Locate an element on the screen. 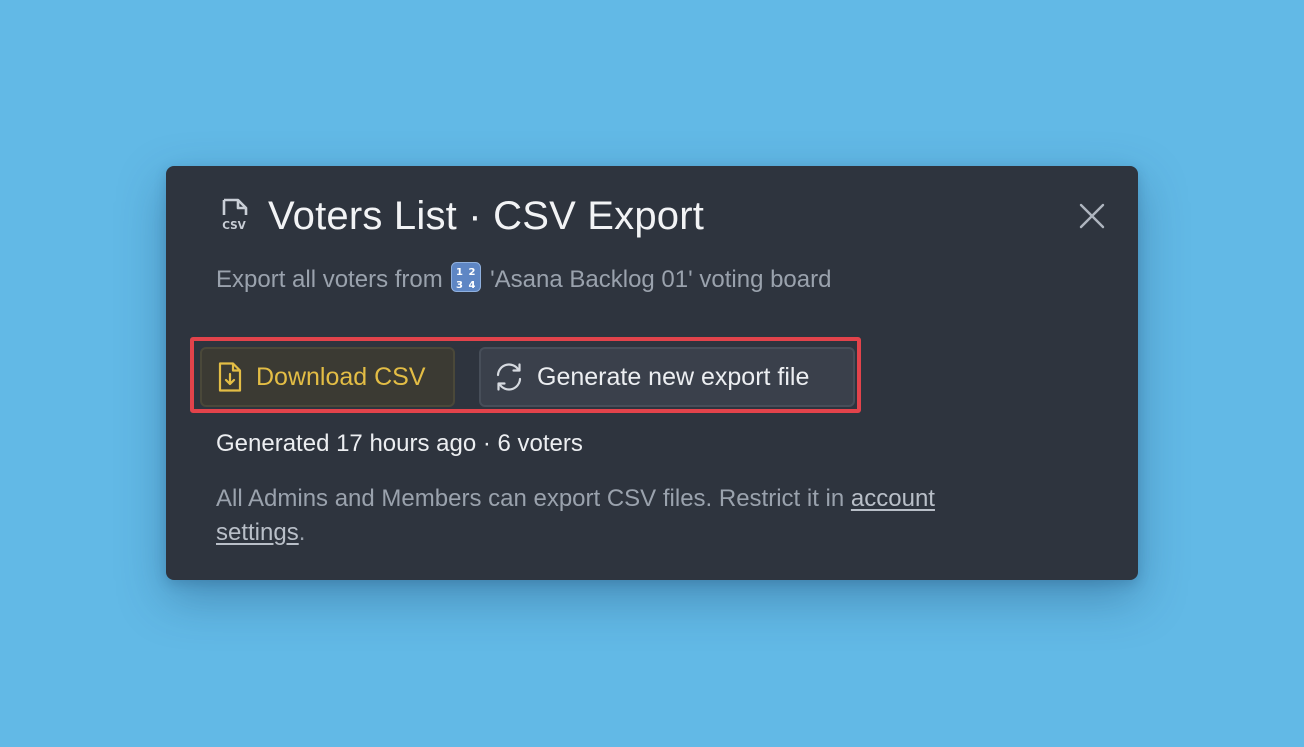 The width and height of the screenshot is (1304, 747). generate-export-label: Generate new export file is located at coordinates (673, 376).